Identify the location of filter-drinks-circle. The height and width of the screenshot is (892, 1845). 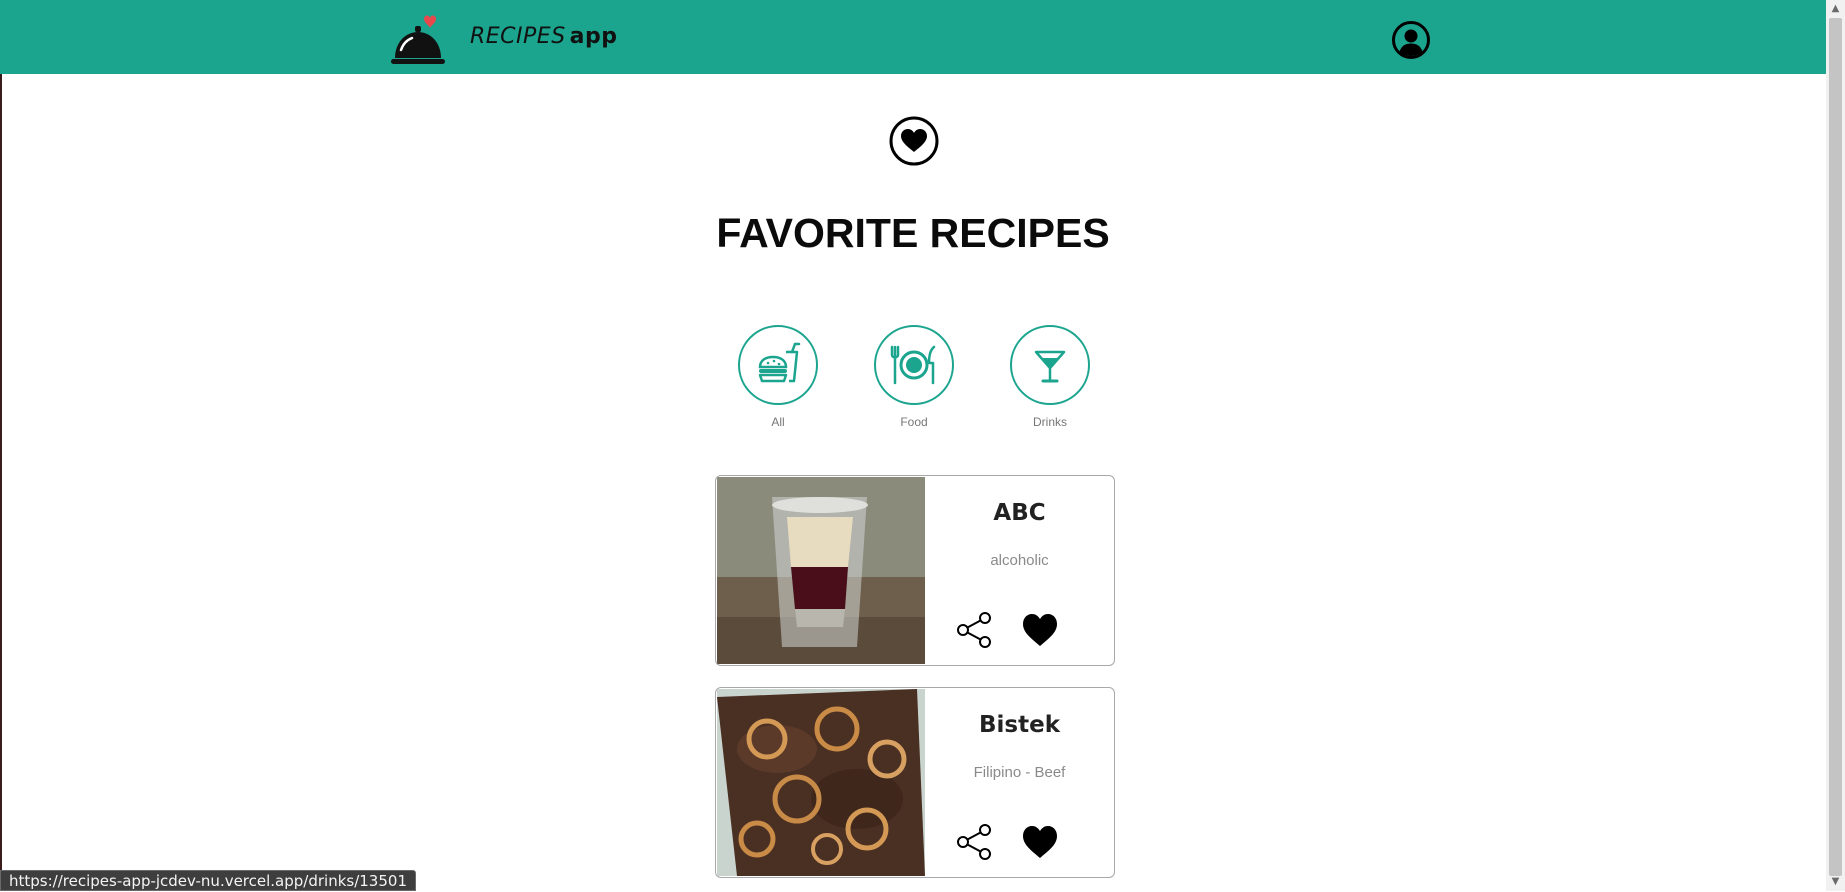
(1050, 365).